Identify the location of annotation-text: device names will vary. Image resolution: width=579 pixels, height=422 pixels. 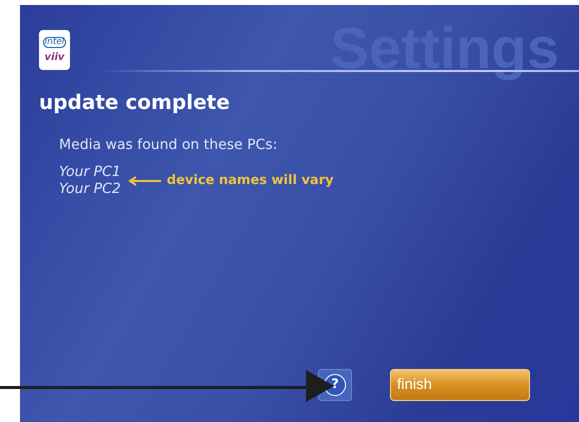
(250, 181).